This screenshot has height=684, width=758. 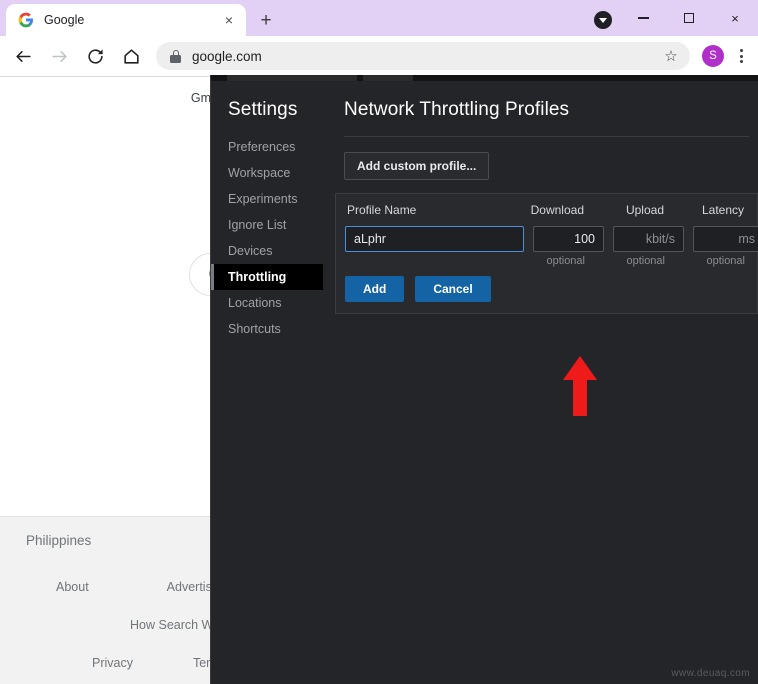 I want to click on sidebar-item-experiments: Experiments, so click(x=267, y=199).